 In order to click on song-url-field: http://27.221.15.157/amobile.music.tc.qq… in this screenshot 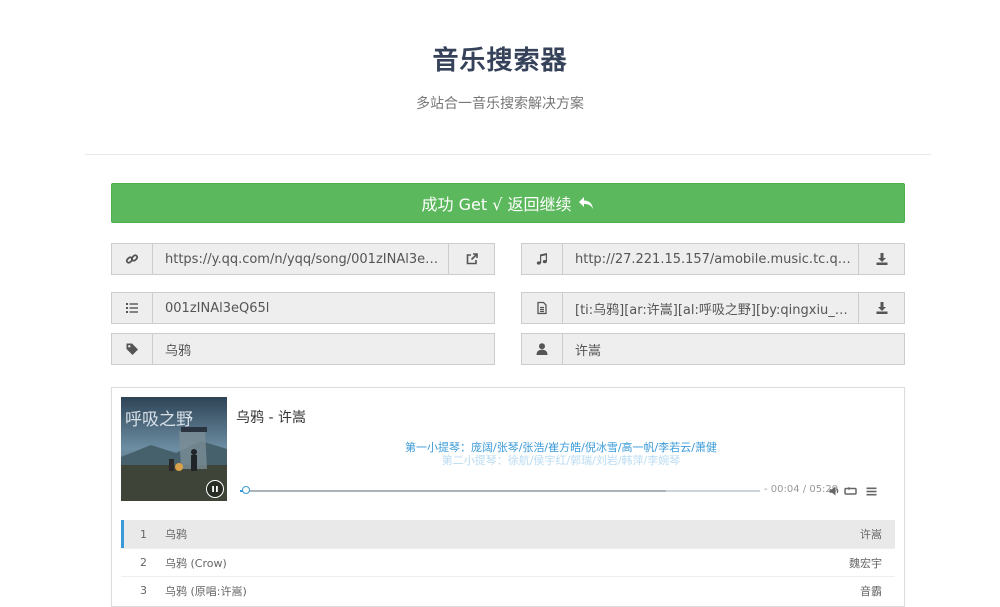, I will do `click(710, 259)`.